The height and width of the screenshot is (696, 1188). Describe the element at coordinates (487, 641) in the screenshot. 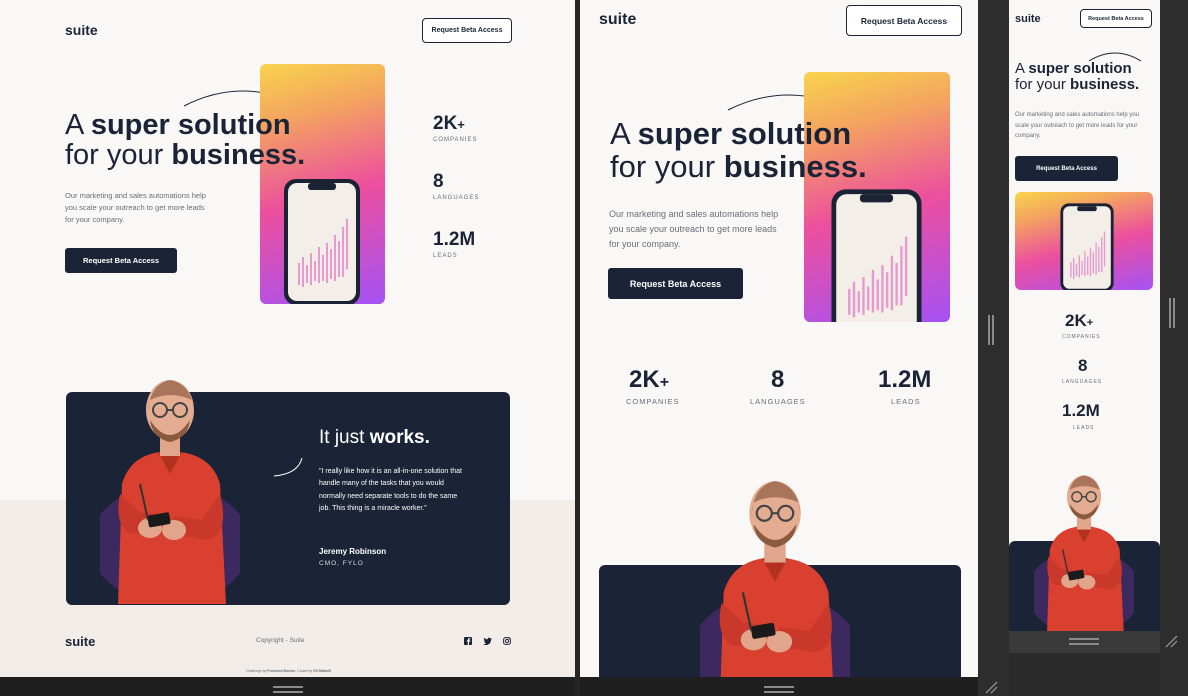

I see `twitter-icon` at that location.